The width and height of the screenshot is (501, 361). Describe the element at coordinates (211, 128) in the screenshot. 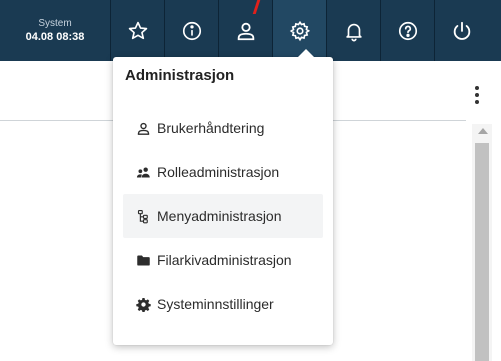

I see `menu-item-label: Brukerhåndtering` at that location.